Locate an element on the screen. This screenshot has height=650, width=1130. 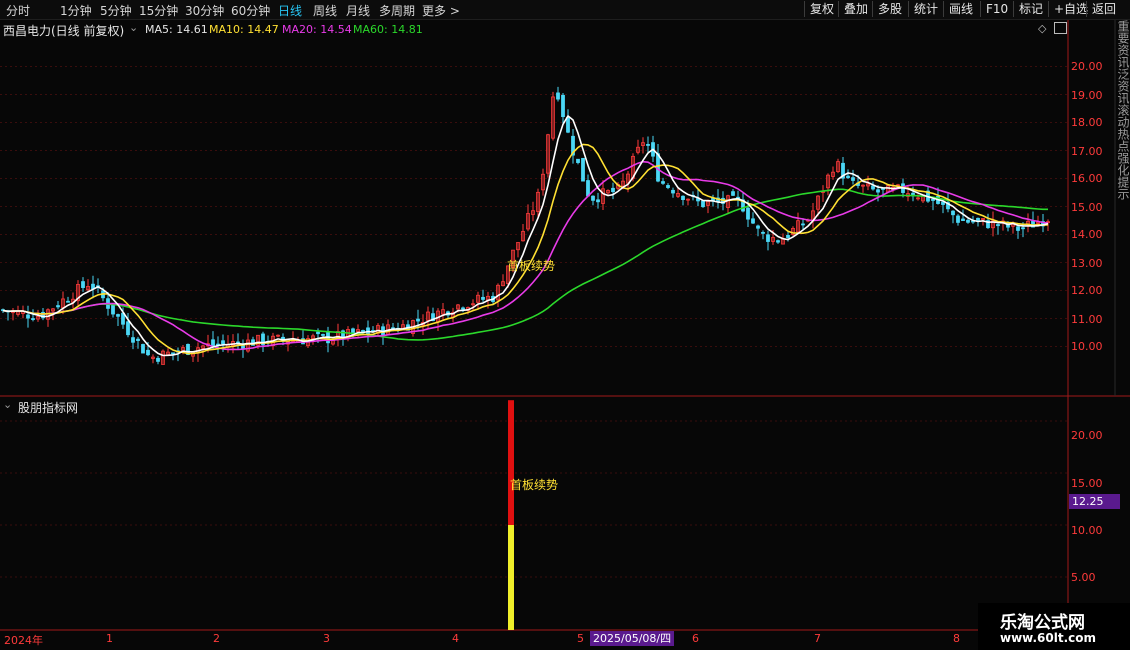
watermark-title: 乐淘公式网 is located at coordinates (1042, 623).